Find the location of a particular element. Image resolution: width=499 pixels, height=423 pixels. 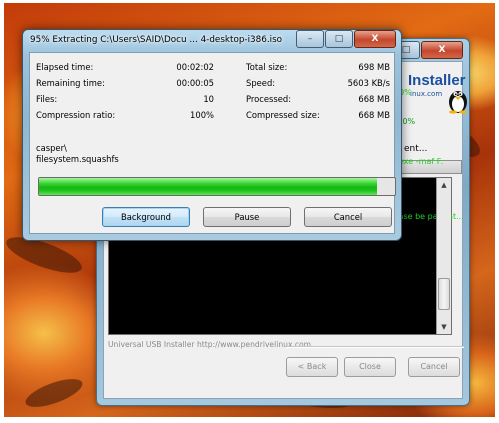

scroll-down-icon: ▼ is located at coordinates (444, 327).